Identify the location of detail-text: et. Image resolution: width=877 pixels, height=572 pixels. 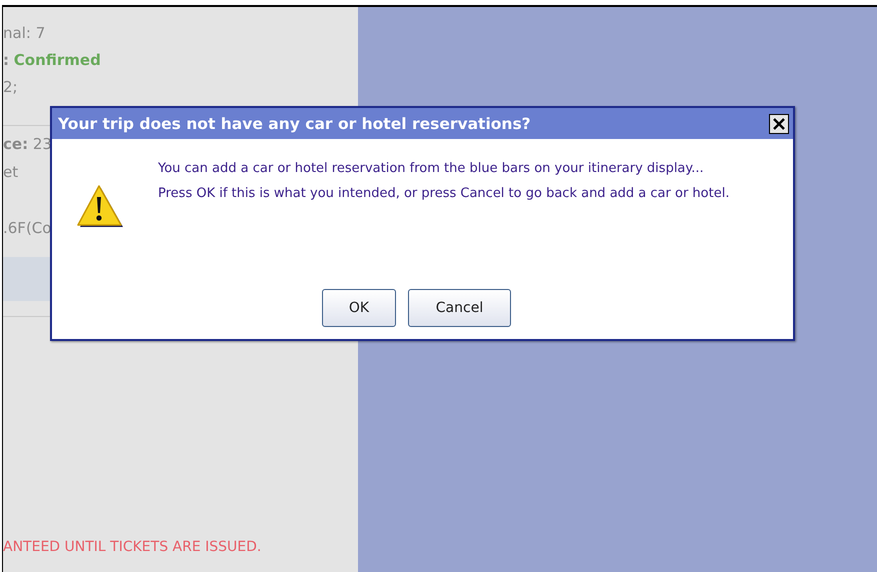
(10, 172).